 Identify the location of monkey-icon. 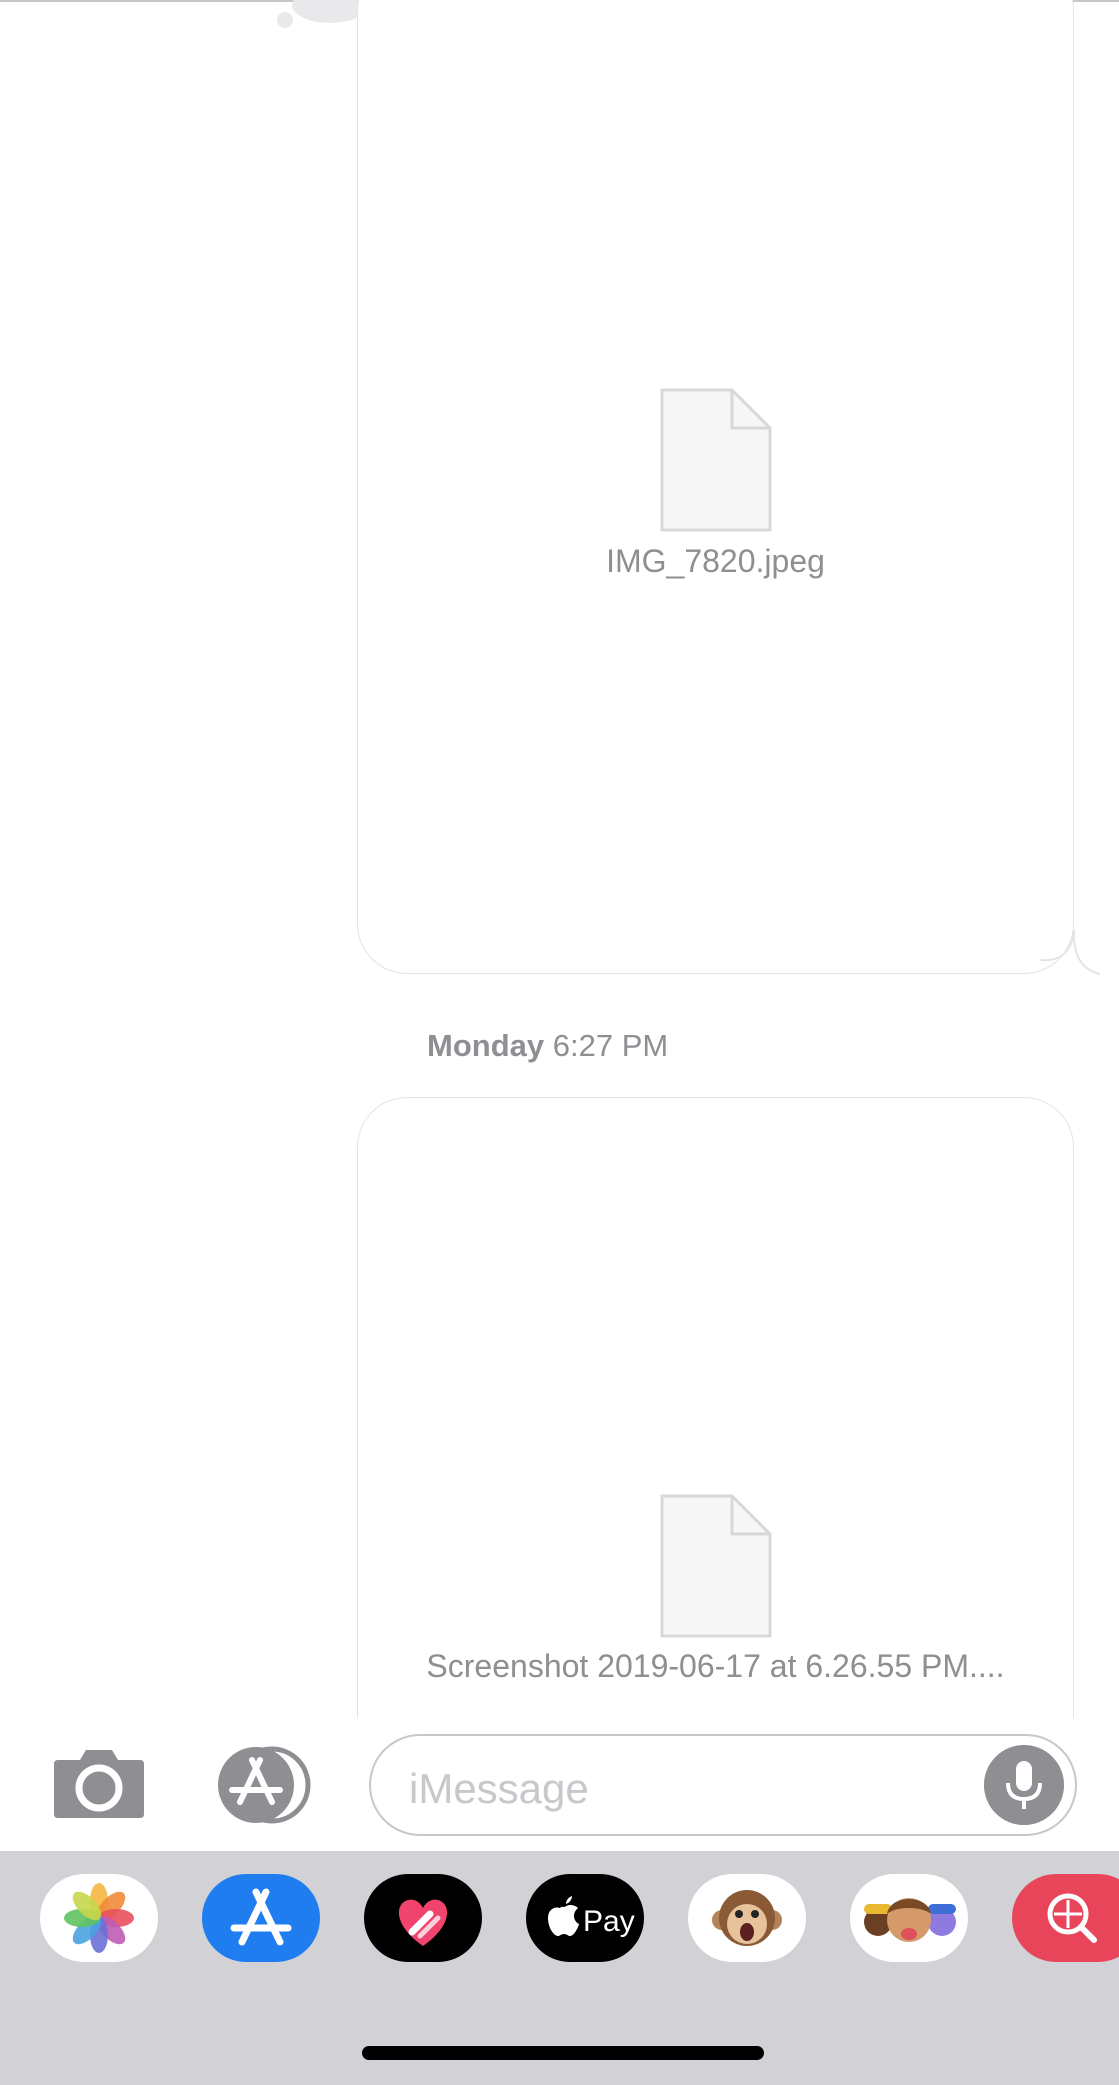
(747, 1918).